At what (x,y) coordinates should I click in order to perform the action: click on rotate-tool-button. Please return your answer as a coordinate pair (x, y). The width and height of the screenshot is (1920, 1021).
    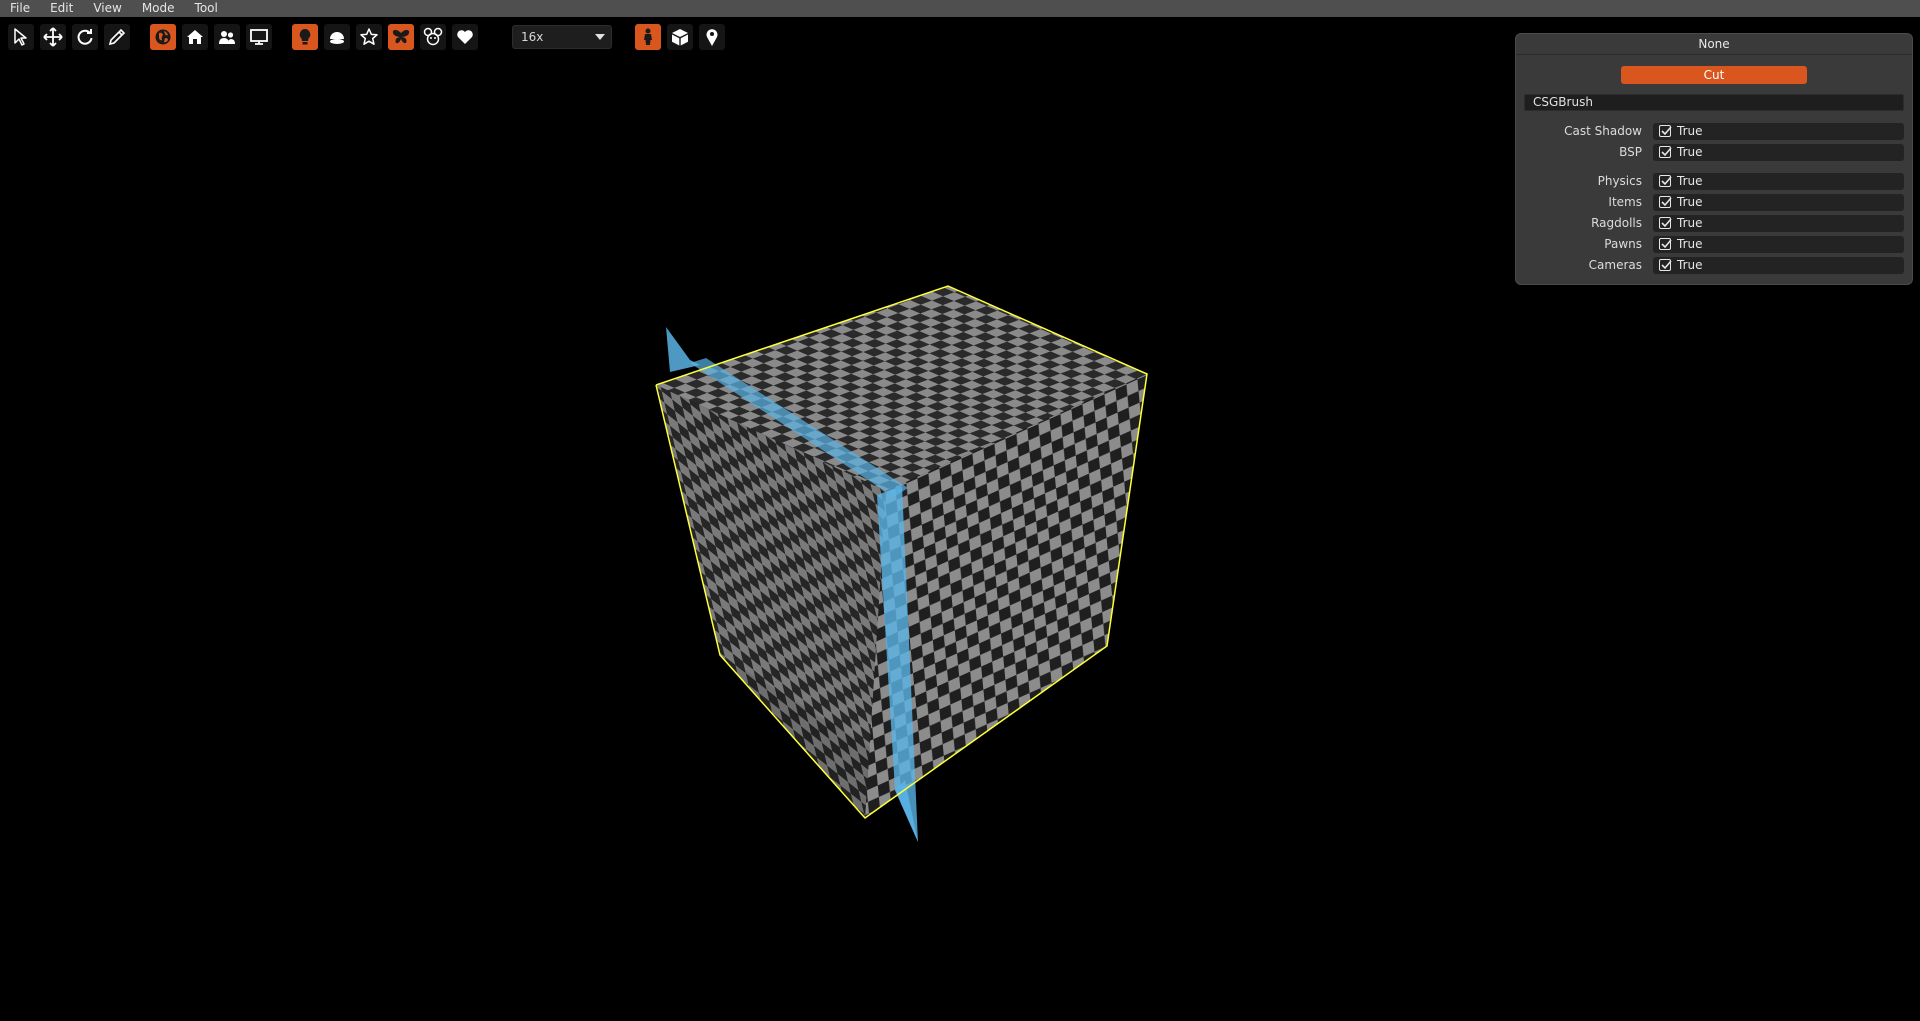
    Looking at the image, I should click on (85, 37).